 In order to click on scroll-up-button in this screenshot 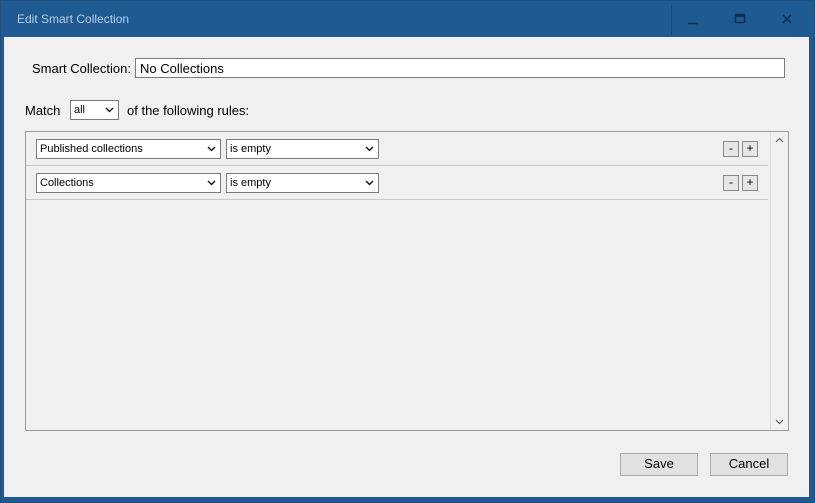, I will do `click(779, 140)`.